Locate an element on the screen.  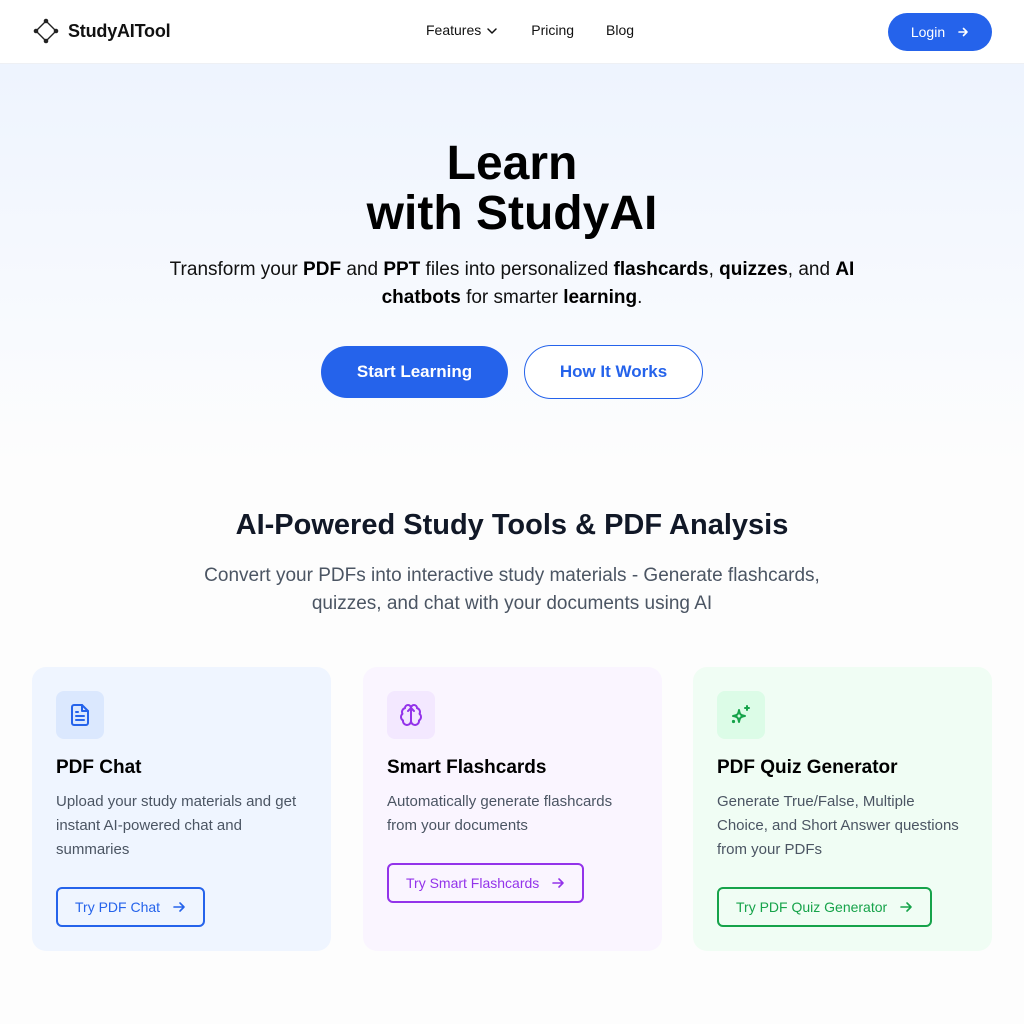
nav-features: Features is located at coordinates (462, 30).